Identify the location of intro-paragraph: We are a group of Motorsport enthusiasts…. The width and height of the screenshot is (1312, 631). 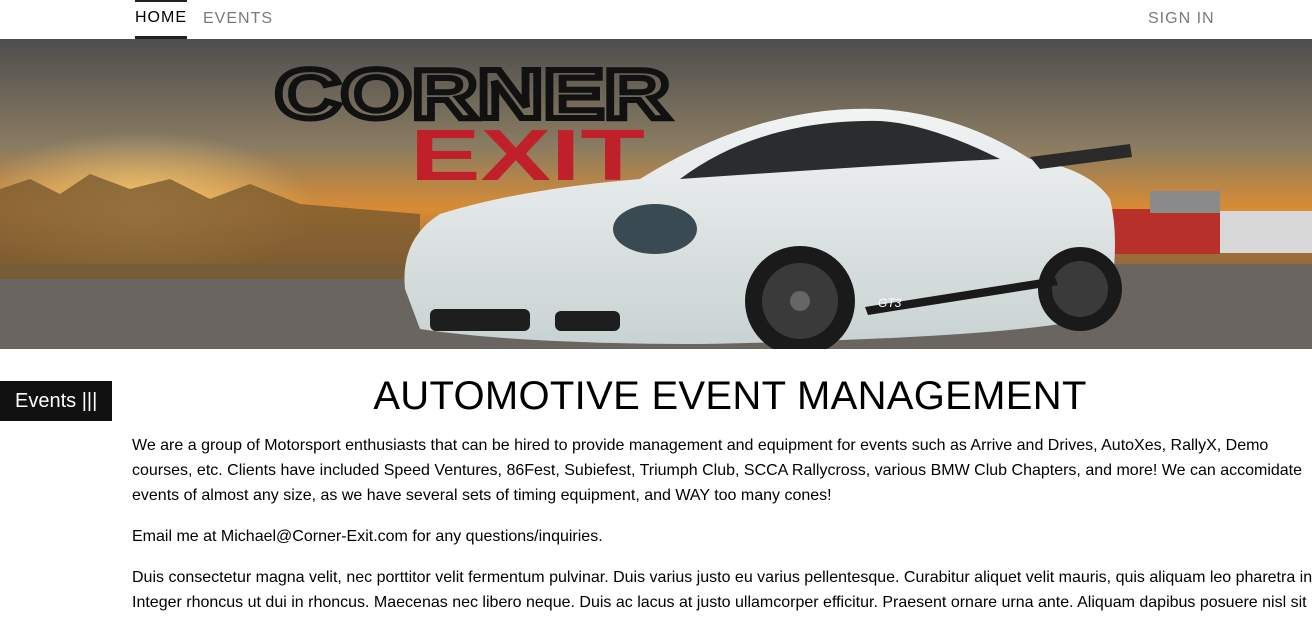
(717, 470).